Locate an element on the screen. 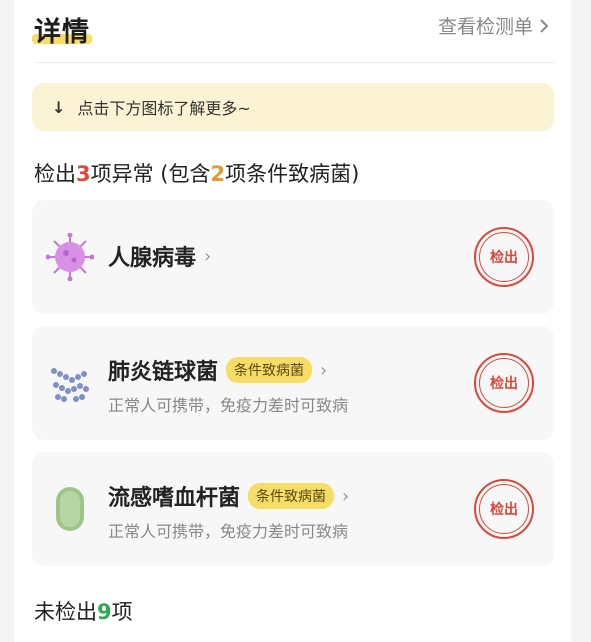 Image resolution: width=591 pixels, height=642 pixels. item-name-row: 人腺病毒 › is located at coordinates (159, 256).